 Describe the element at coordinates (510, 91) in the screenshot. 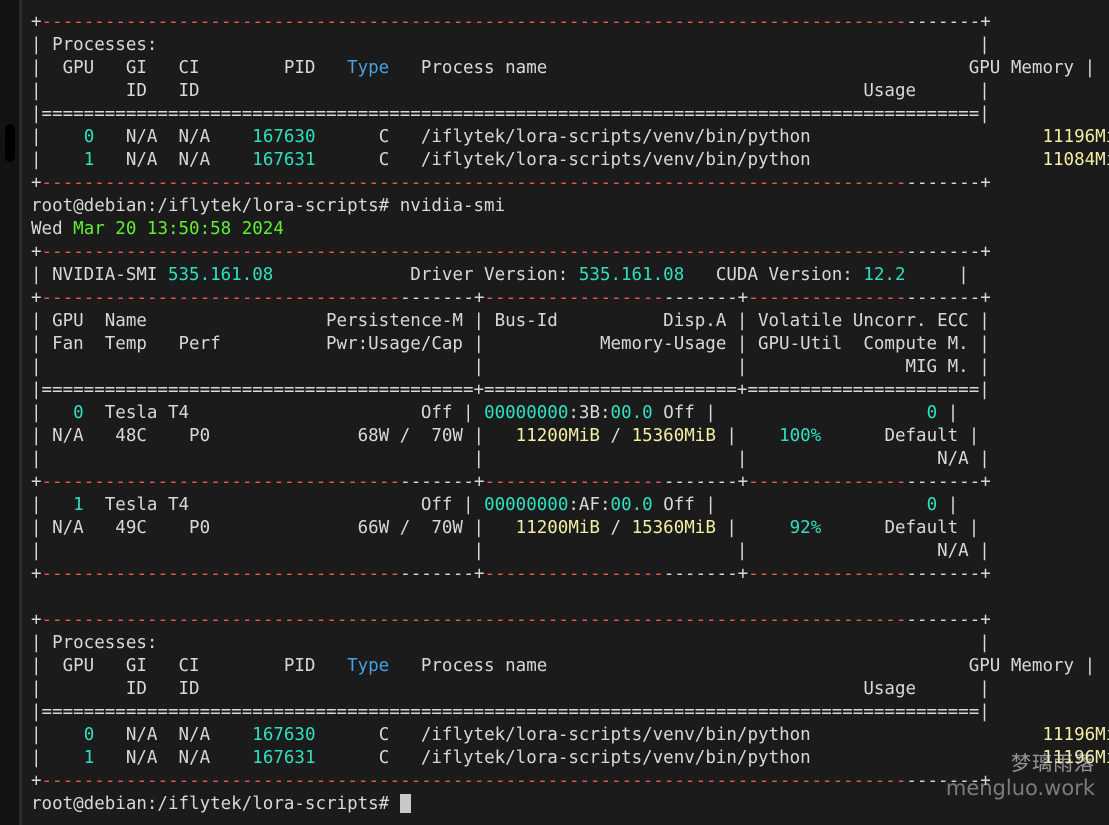

I see `processes-col-header2-top: | ID ID Usage |` at that location.